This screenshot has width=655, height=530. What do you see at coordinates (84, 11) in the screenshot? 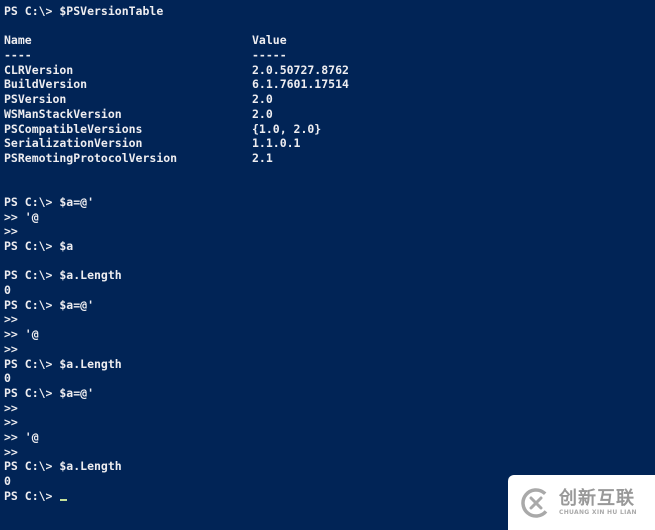
I see `command-line: PS C:\> $PSVersionTable` at bounding box center [84, 11].